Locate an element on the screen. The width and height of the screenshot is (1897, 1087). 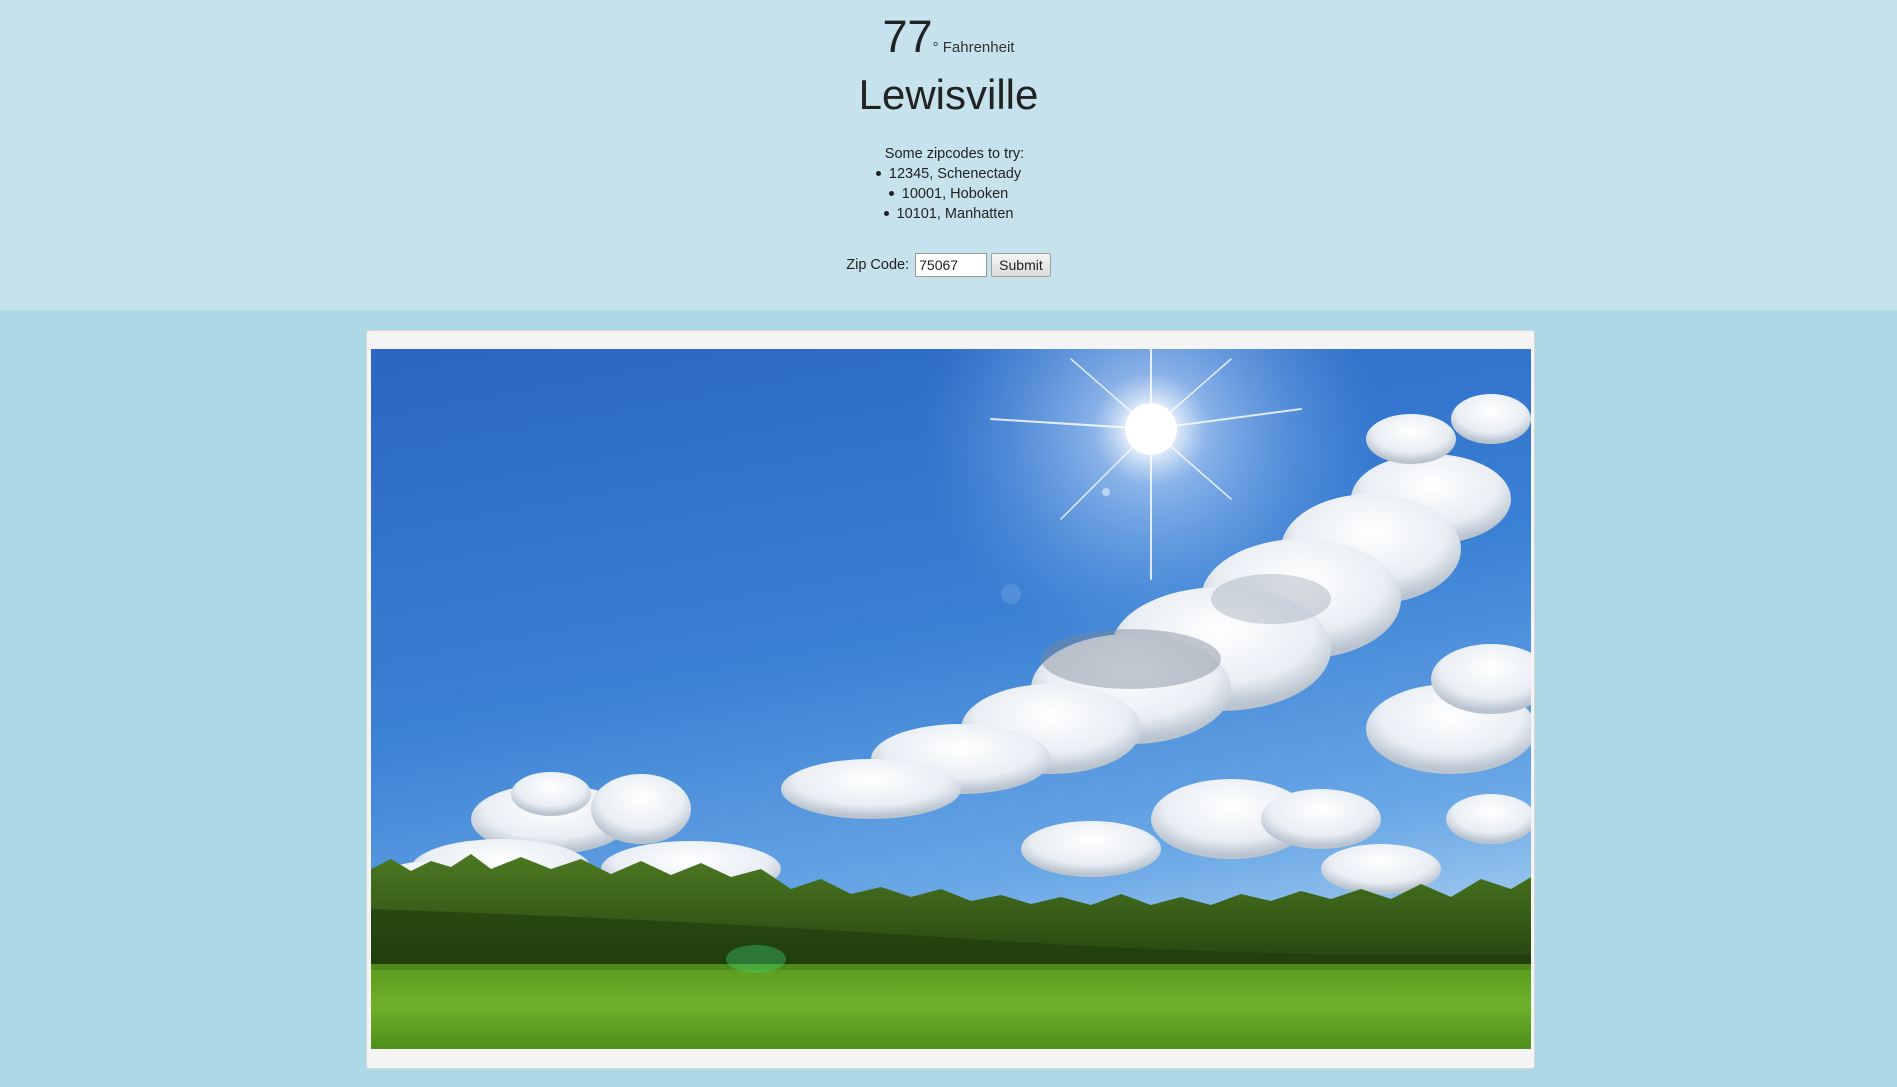
list-item: 12345, Schenectady is located at coordinates (948, 174).